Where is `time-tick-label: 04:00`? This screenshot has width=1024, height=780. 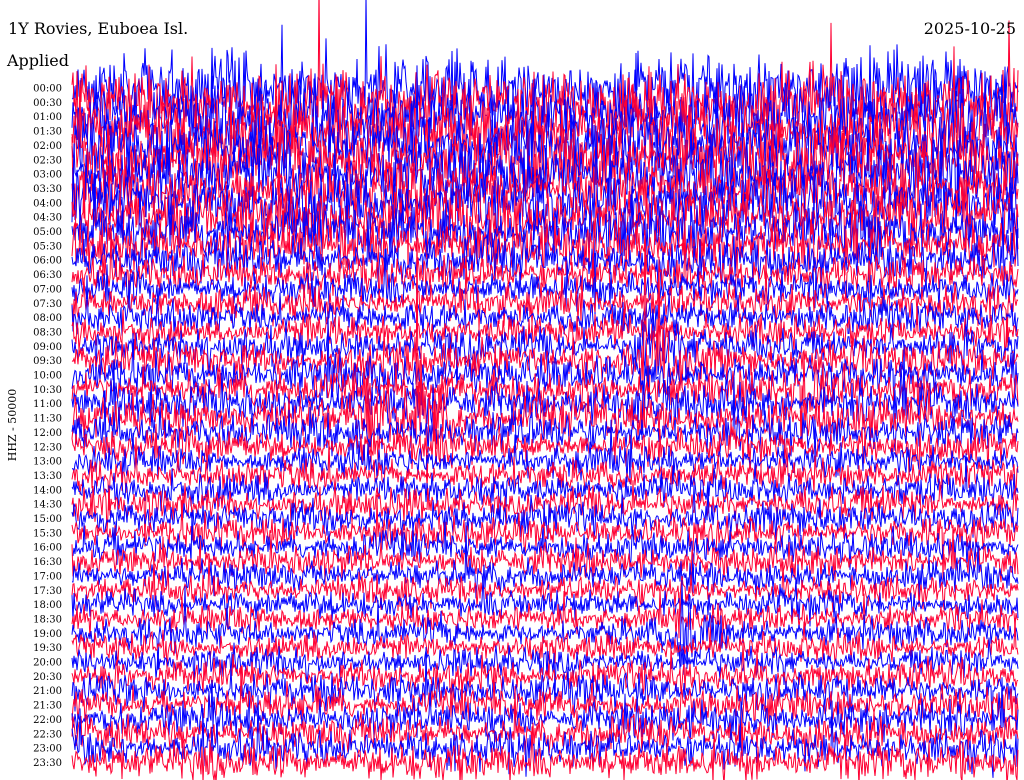 time-tick-label: 04:00 is located at coordinates (47, 203).